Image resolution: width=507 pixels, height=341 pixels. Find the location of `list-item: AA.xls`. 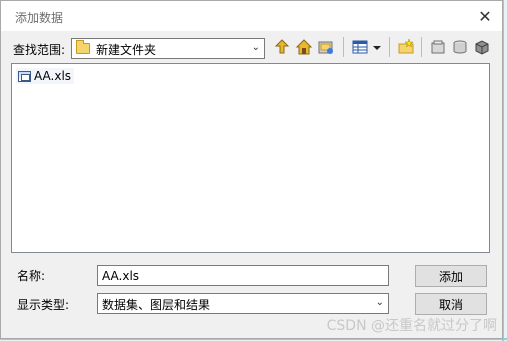

list-item: AA.xls is located at coordinates (45, 76).